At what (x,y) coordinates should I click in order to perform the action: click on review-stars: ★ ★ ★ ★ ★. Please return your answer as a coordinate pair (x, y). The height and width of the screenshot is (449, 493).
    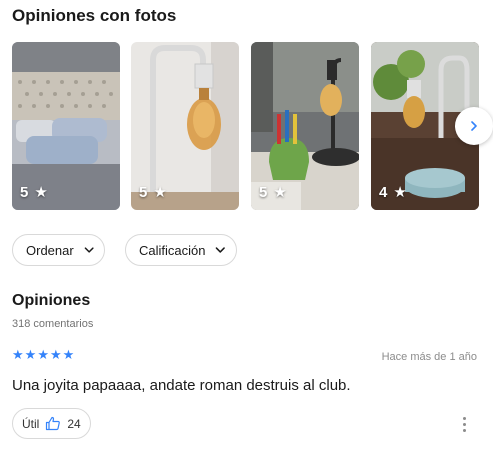
    Looking at the image, I should click on (43, 355).